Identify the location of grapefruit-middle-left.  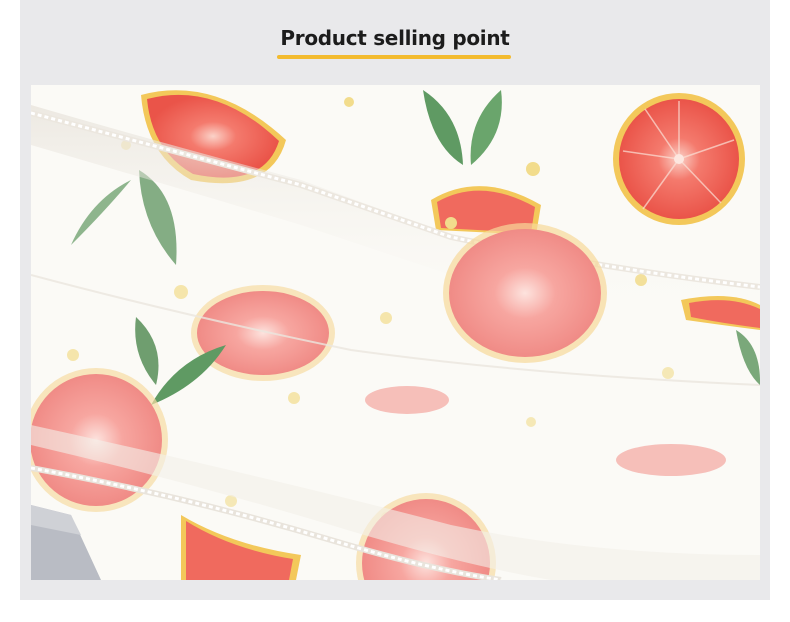
(263, 333).